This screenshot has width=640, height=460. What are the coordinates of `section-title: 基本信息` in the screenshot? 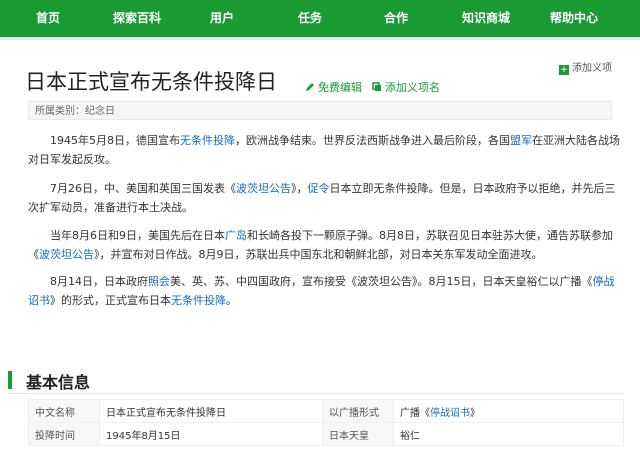 It's located at (58, 382).